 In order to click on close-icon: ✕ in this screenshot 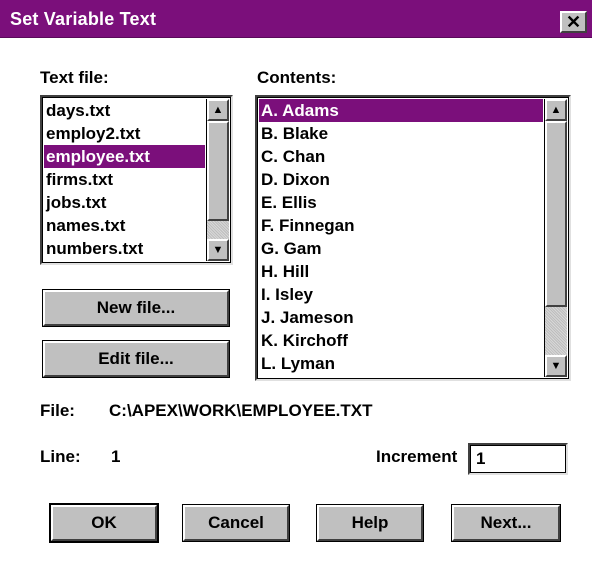, I will do `click(573, 22)`.